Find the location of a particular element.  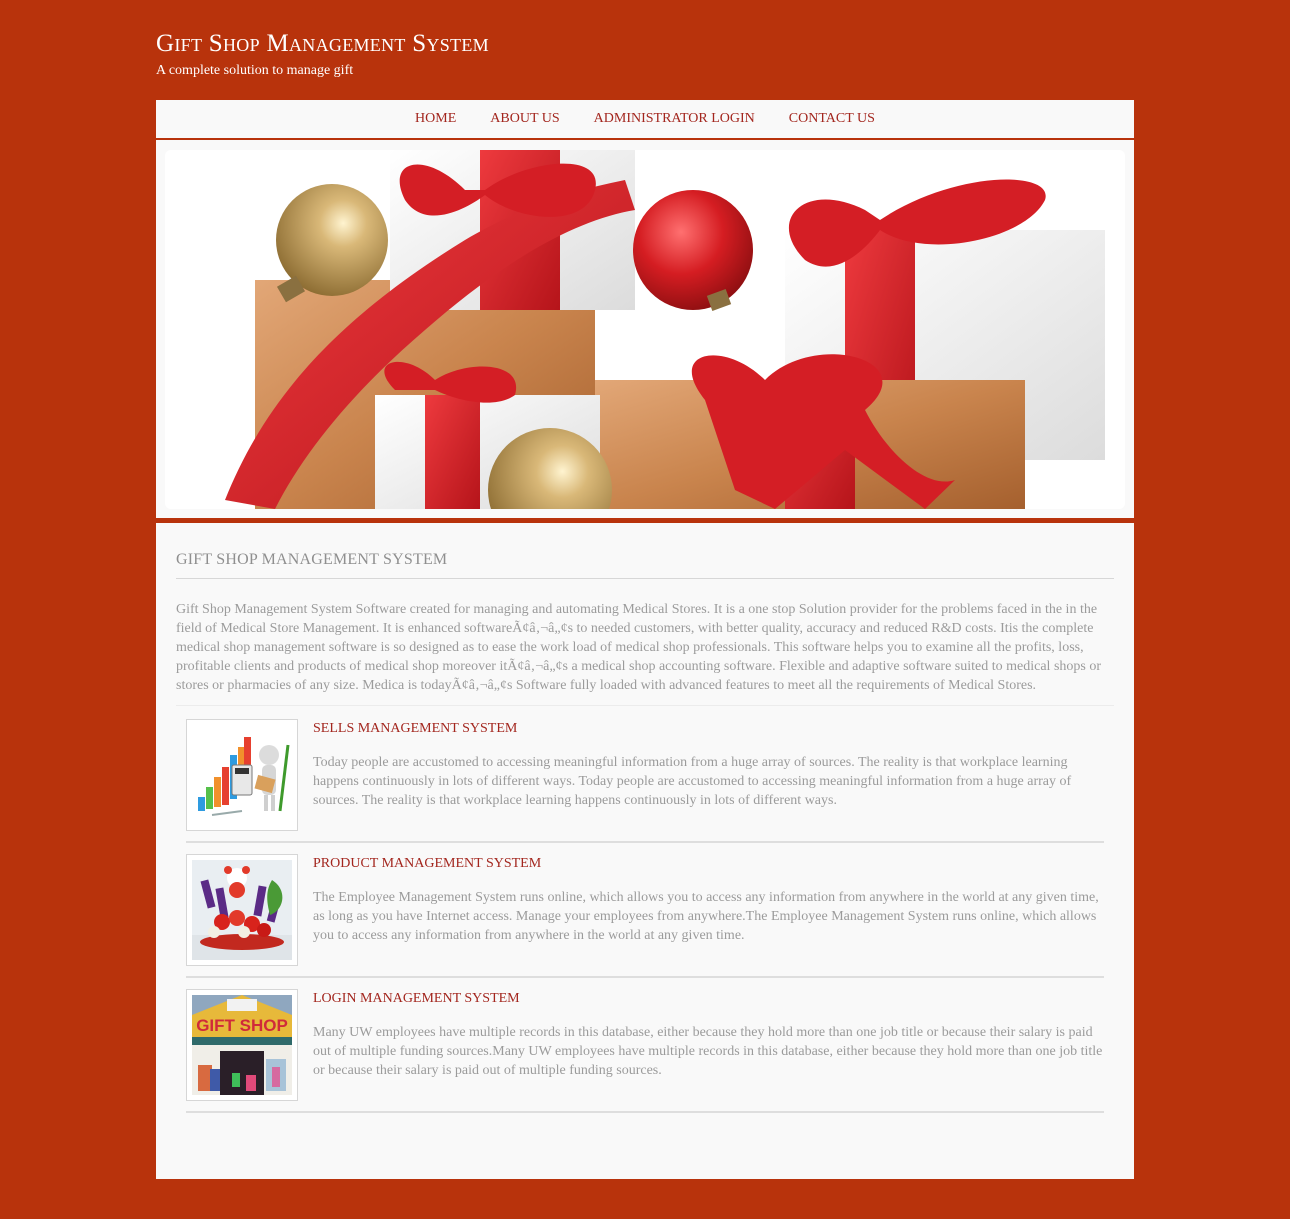

section-title: GIFT SHOP MANAGEMENT SYSTEM is located at coordinates (645, 565).